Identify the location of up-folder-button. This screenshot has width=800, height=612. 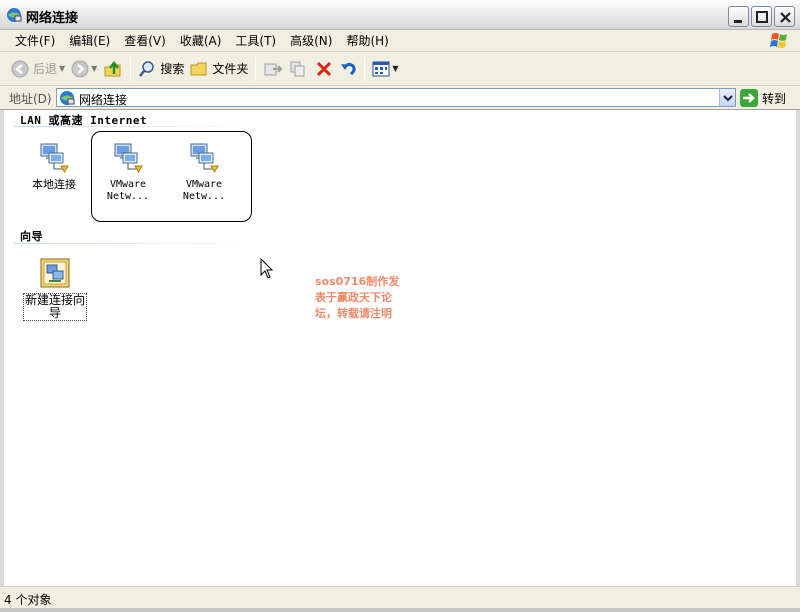
(113, 69).